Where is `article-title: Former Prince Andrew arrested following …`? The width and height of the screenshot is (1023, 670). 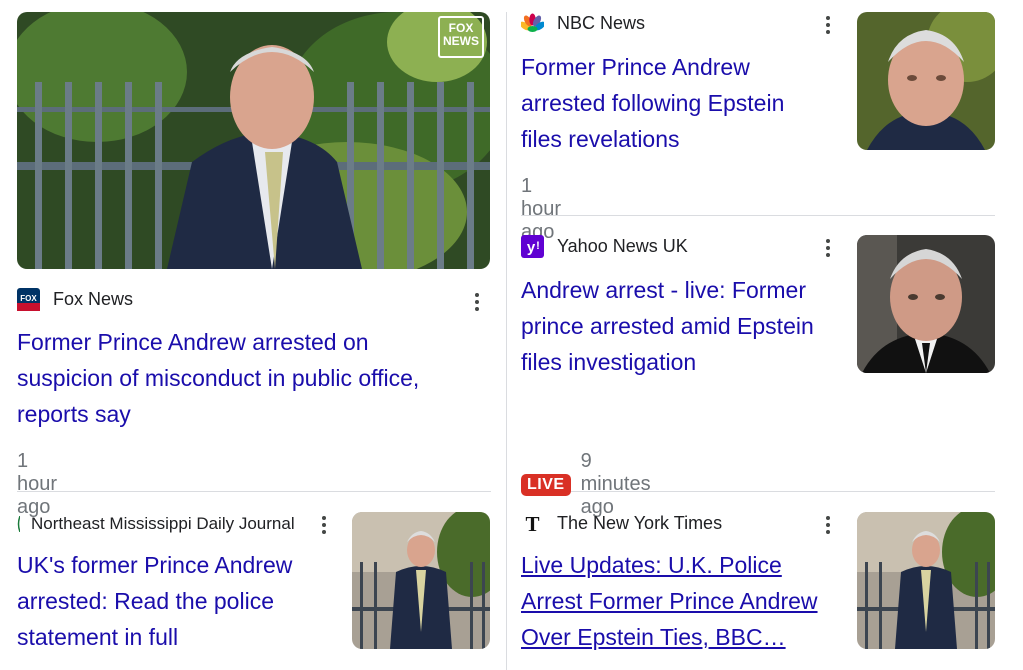 article-title: Former Prince Andrew arrested following … is located at coordinates (676, 103).